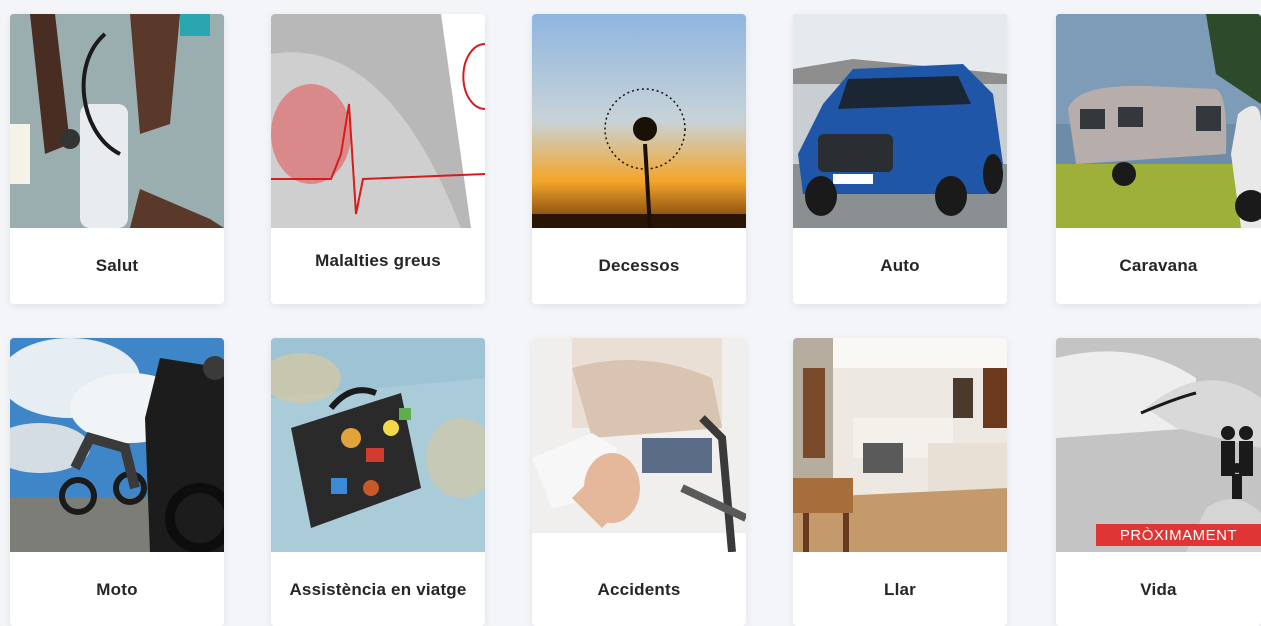  What do you see at coordinates (900, 589) in the screenshot?
I see `card-label: Llar` at bounding box center [900, 589].